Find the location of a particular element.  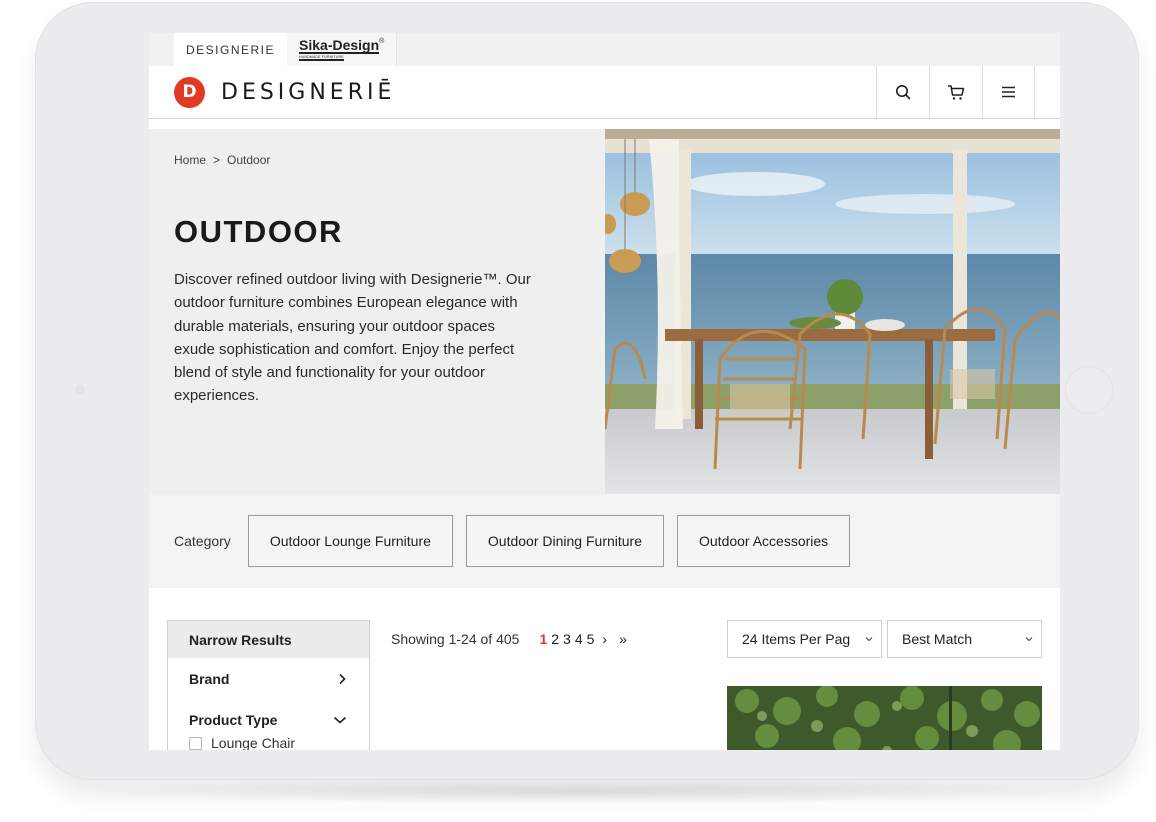

category-outdoor-accessories-button: Outdoor Accessories is located at coordinates (764, 541).